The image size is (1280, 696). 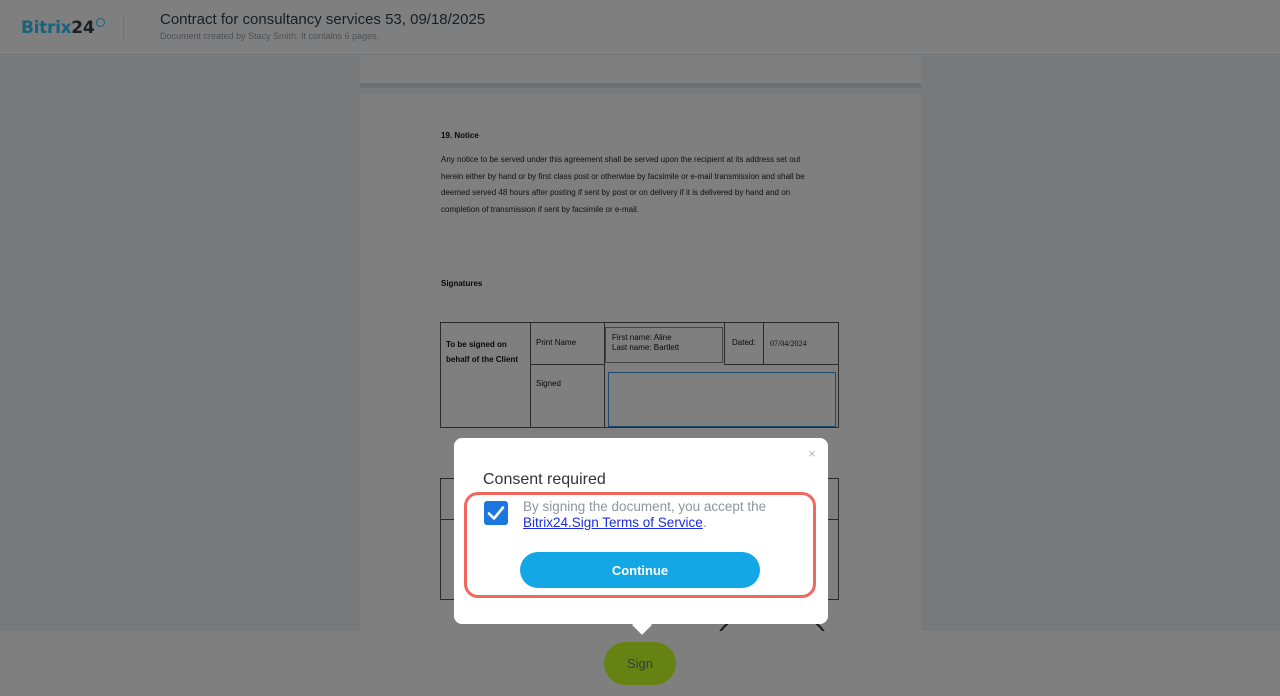 I want to click on sign-button, so click(x=640, y=663).